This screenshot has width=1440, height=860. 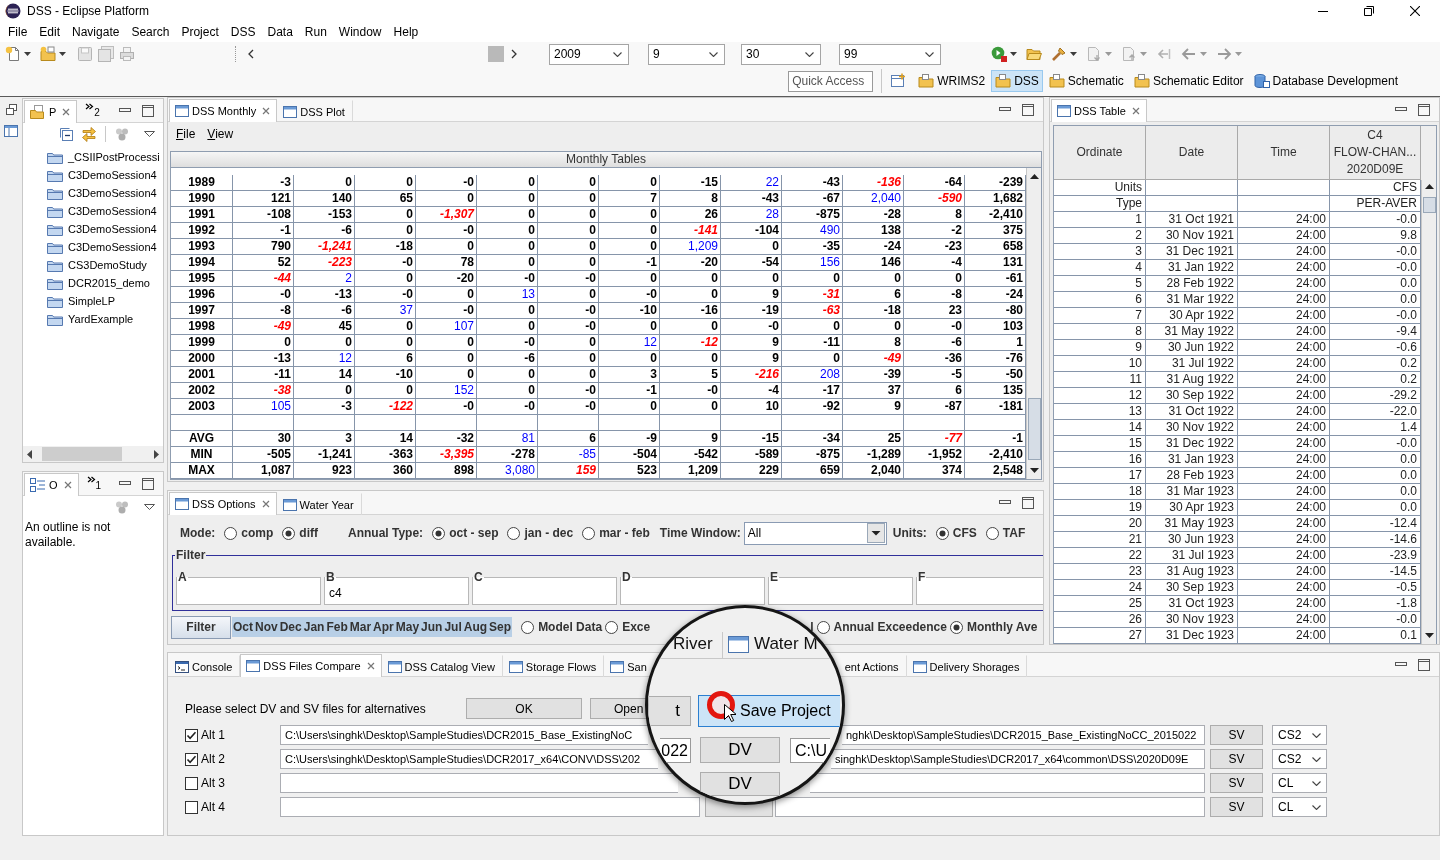 I want to click on text-field: E, so click(x=840, y=587).